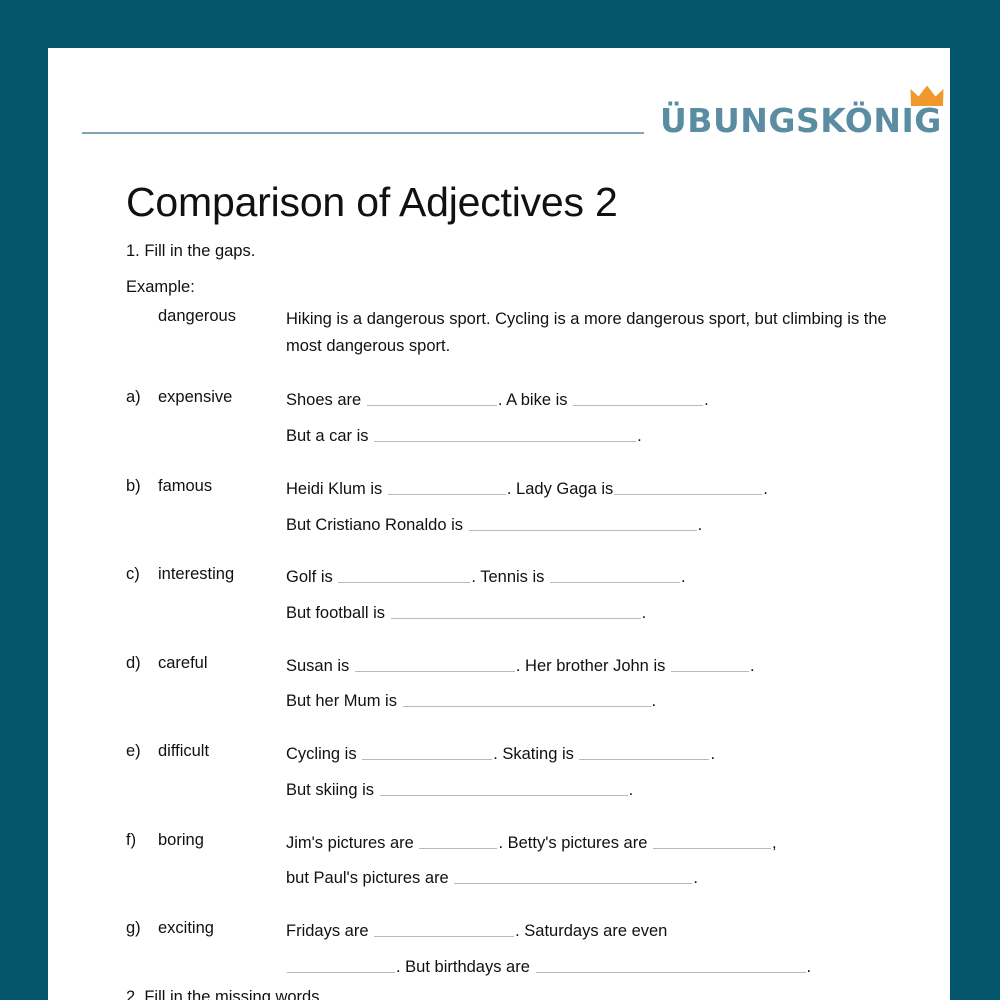 The height and width of the screenshot is (1000, 1000). What do you see at coordinates (560, 488) in the screenshot?
I see `sentence-text: . Lady Gaga is` at bounding box center [560, 488].